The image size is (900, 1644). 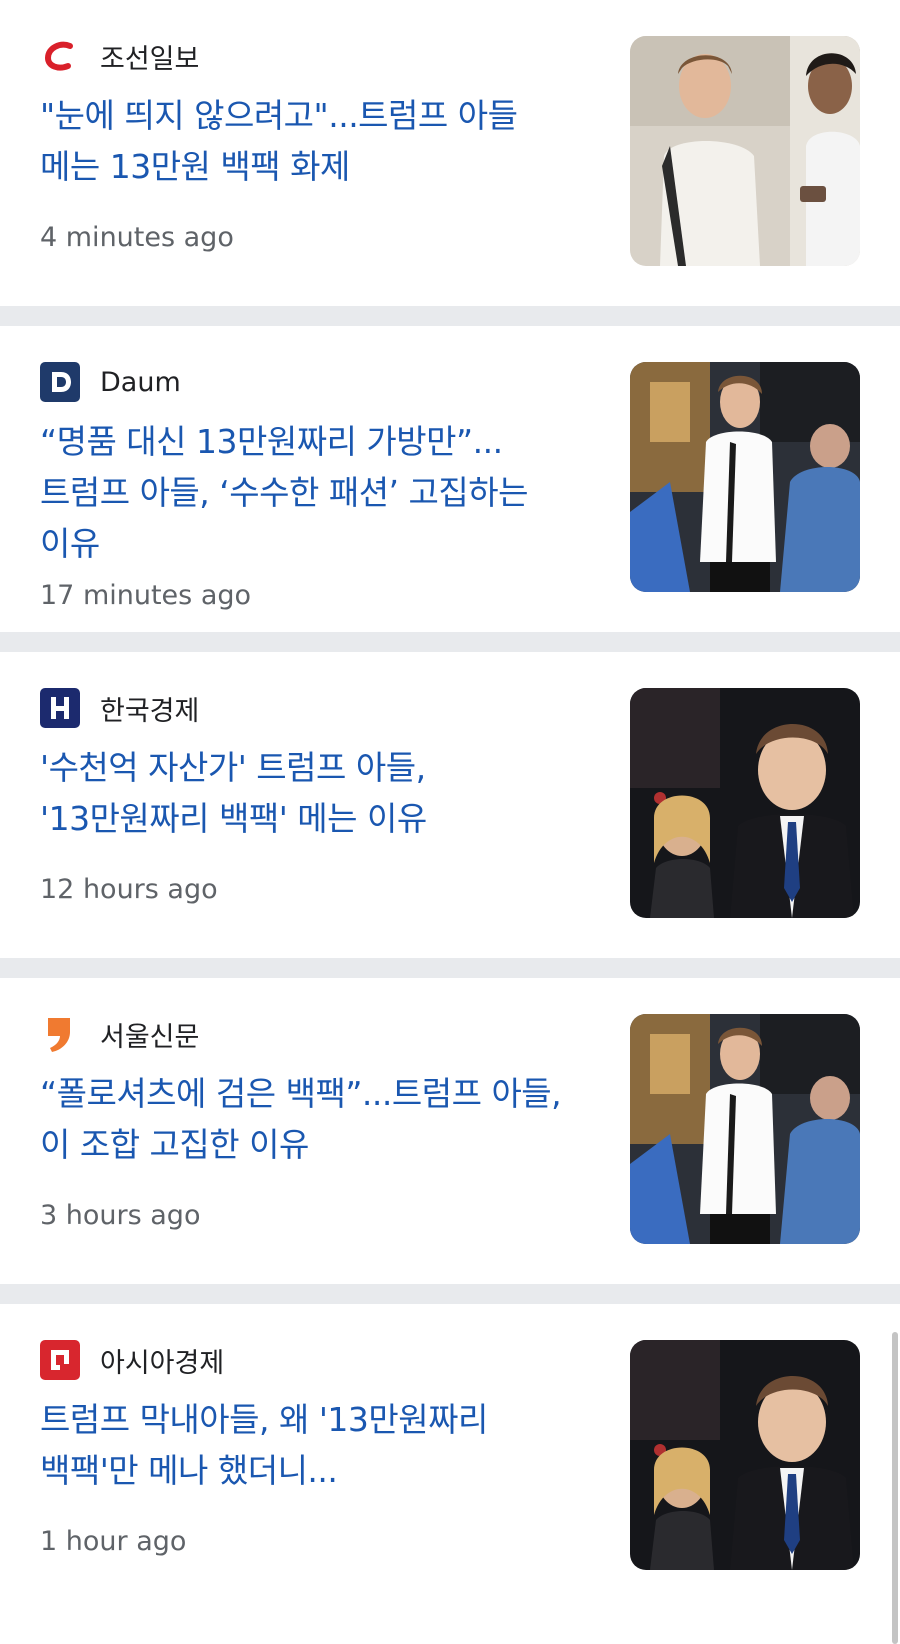 I want to click on source-name: 조선일보, so click(x=150, y=59).